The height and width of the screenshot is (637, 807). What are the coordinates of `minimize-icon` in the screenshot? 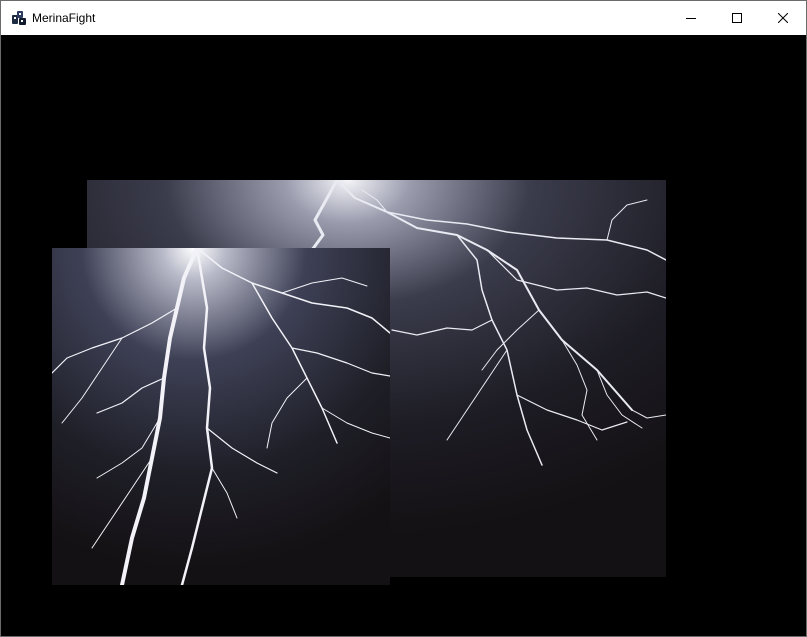 It's located at (691, 18).